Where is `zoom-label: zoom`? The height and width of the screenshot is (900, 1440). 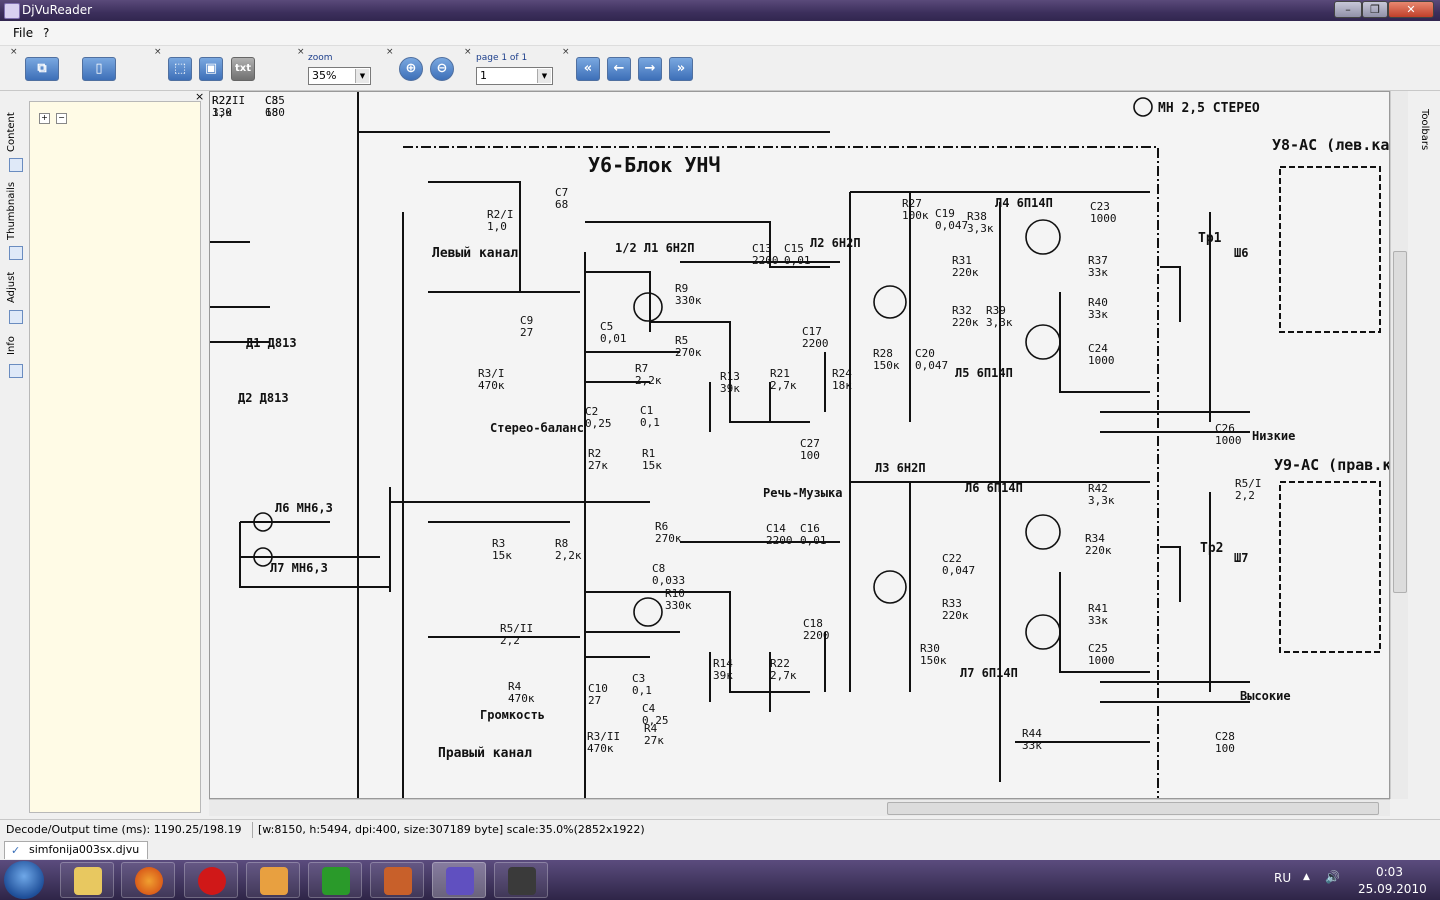
zoom-label: zoom is located at coordinates (320, 58).